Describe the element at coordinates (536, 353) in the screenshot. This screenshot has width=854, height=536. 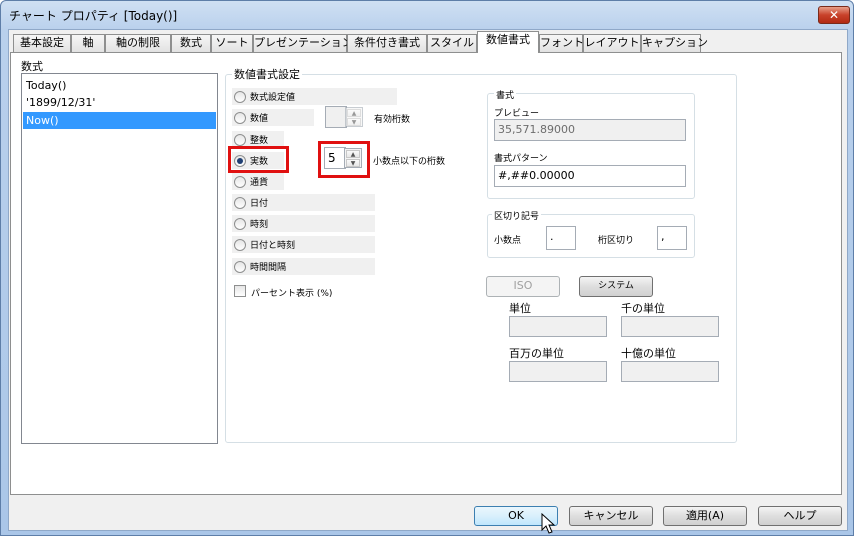
I see `million-unit-label: 百万の単位` at that location.